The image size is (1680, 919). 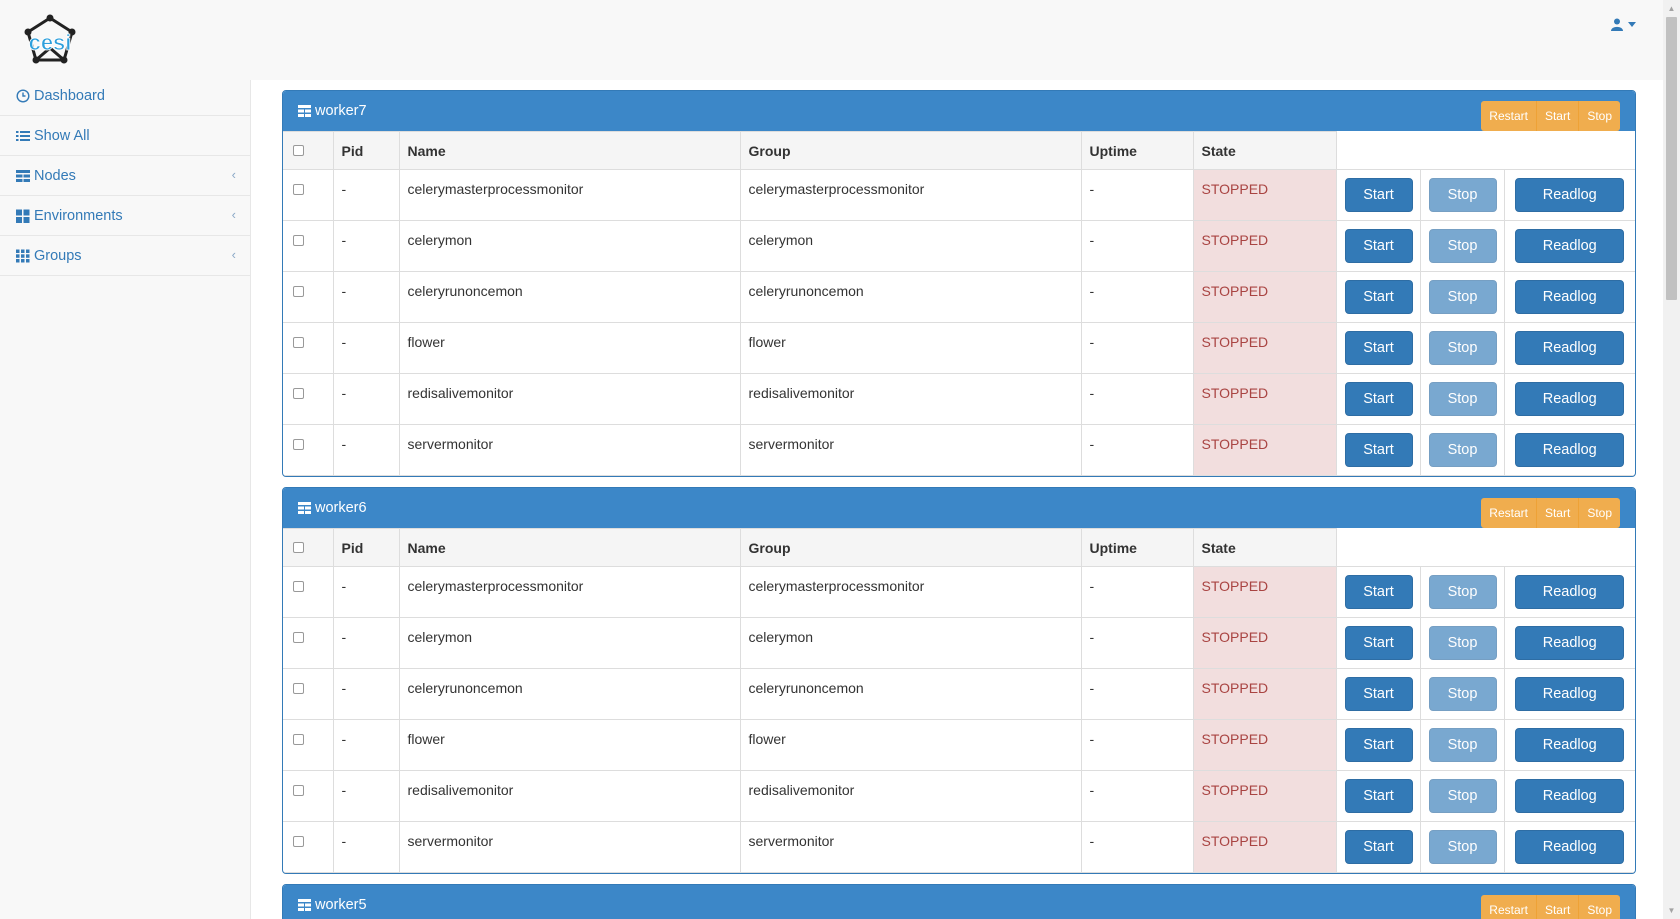 I want to click on sidebar-item-label: Environments, so click(x=78, y=215).